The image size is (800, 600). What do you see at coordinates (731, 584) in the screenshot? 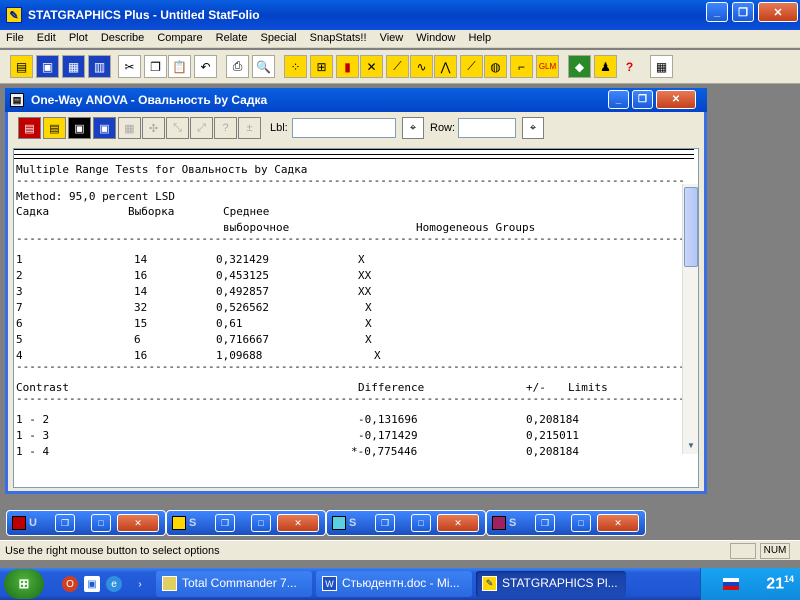
I see `language-flag-icon` at bounding box center [731, 584].